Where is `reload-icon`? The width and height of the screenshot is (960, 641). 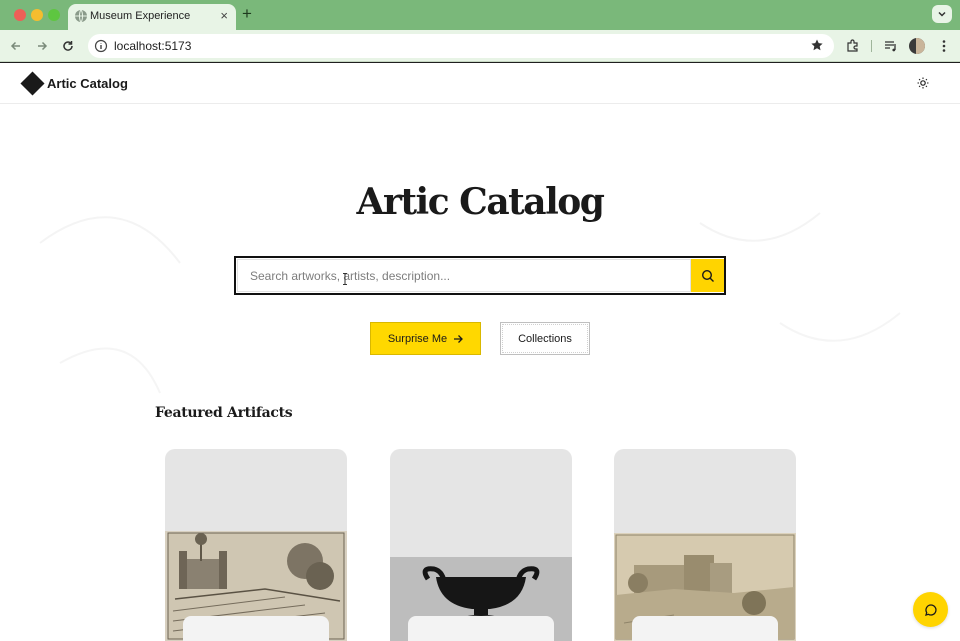
reload-icon is located at coordinates (68, 46).